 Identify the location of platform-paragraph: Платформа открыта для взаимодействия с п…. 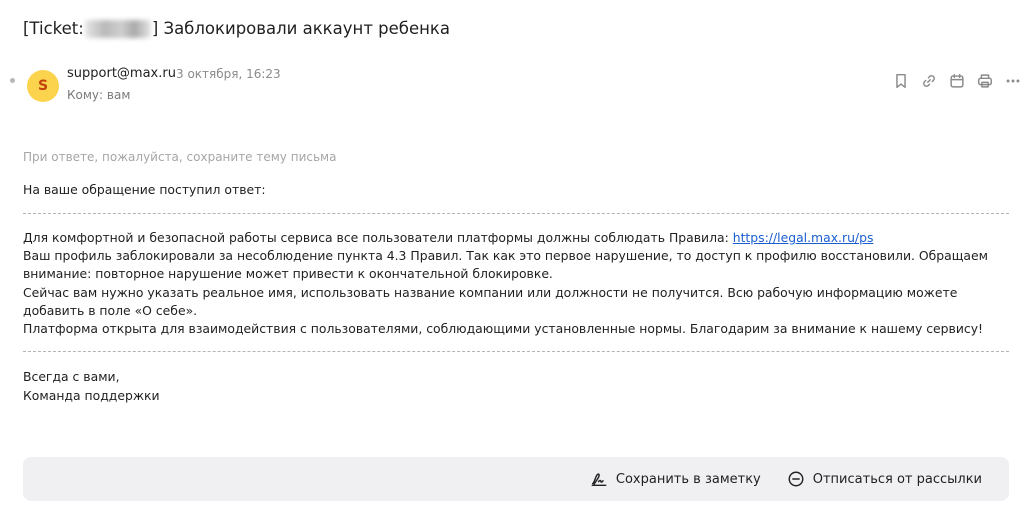
(503, 329).